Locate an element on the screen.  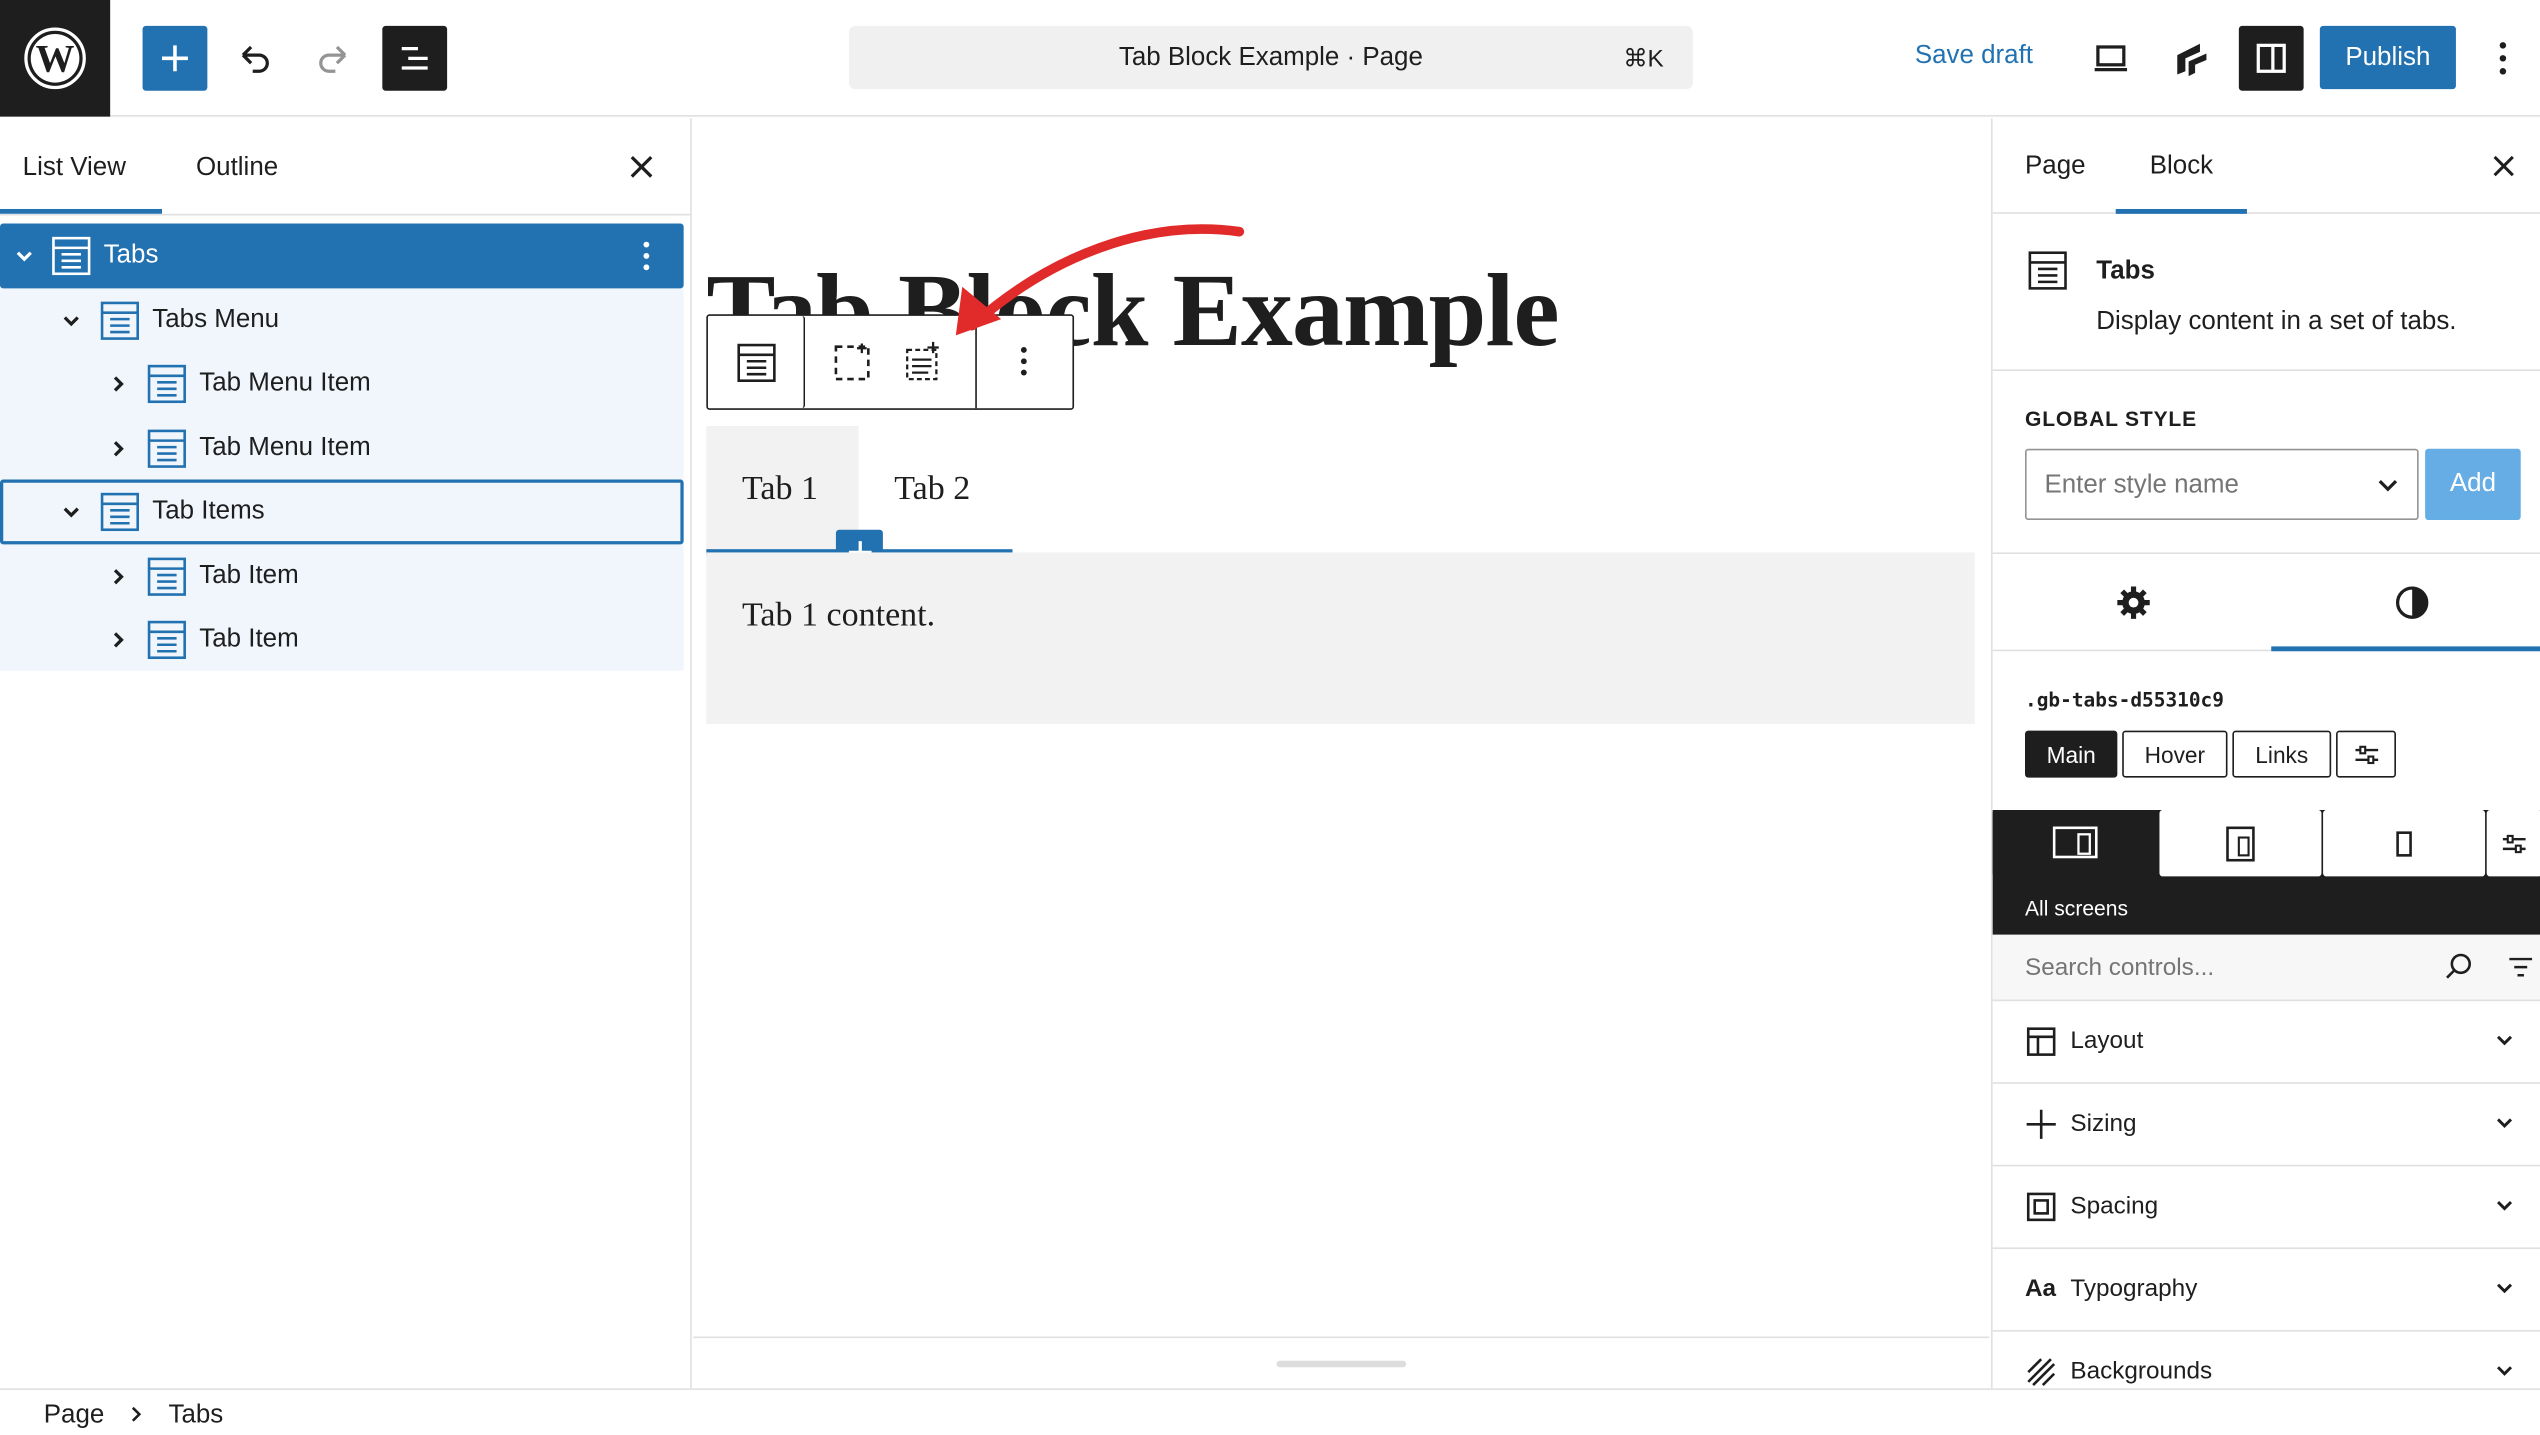
tree-item-tab-items: Tab Items is located at coordinates (342, 512).